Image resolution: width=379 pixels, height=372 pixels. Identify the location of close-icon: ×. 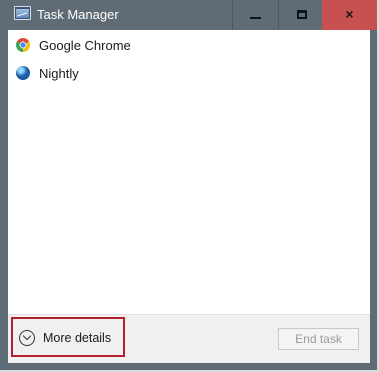
(349, 14).